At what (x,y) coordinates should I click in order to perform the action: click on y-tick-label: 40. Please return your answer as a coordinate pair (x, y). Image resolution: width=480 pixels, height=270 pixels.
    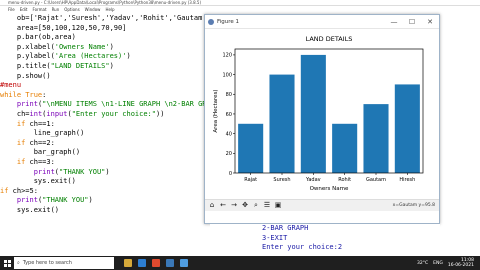
    Looking at the image, I should click on (229, 134).